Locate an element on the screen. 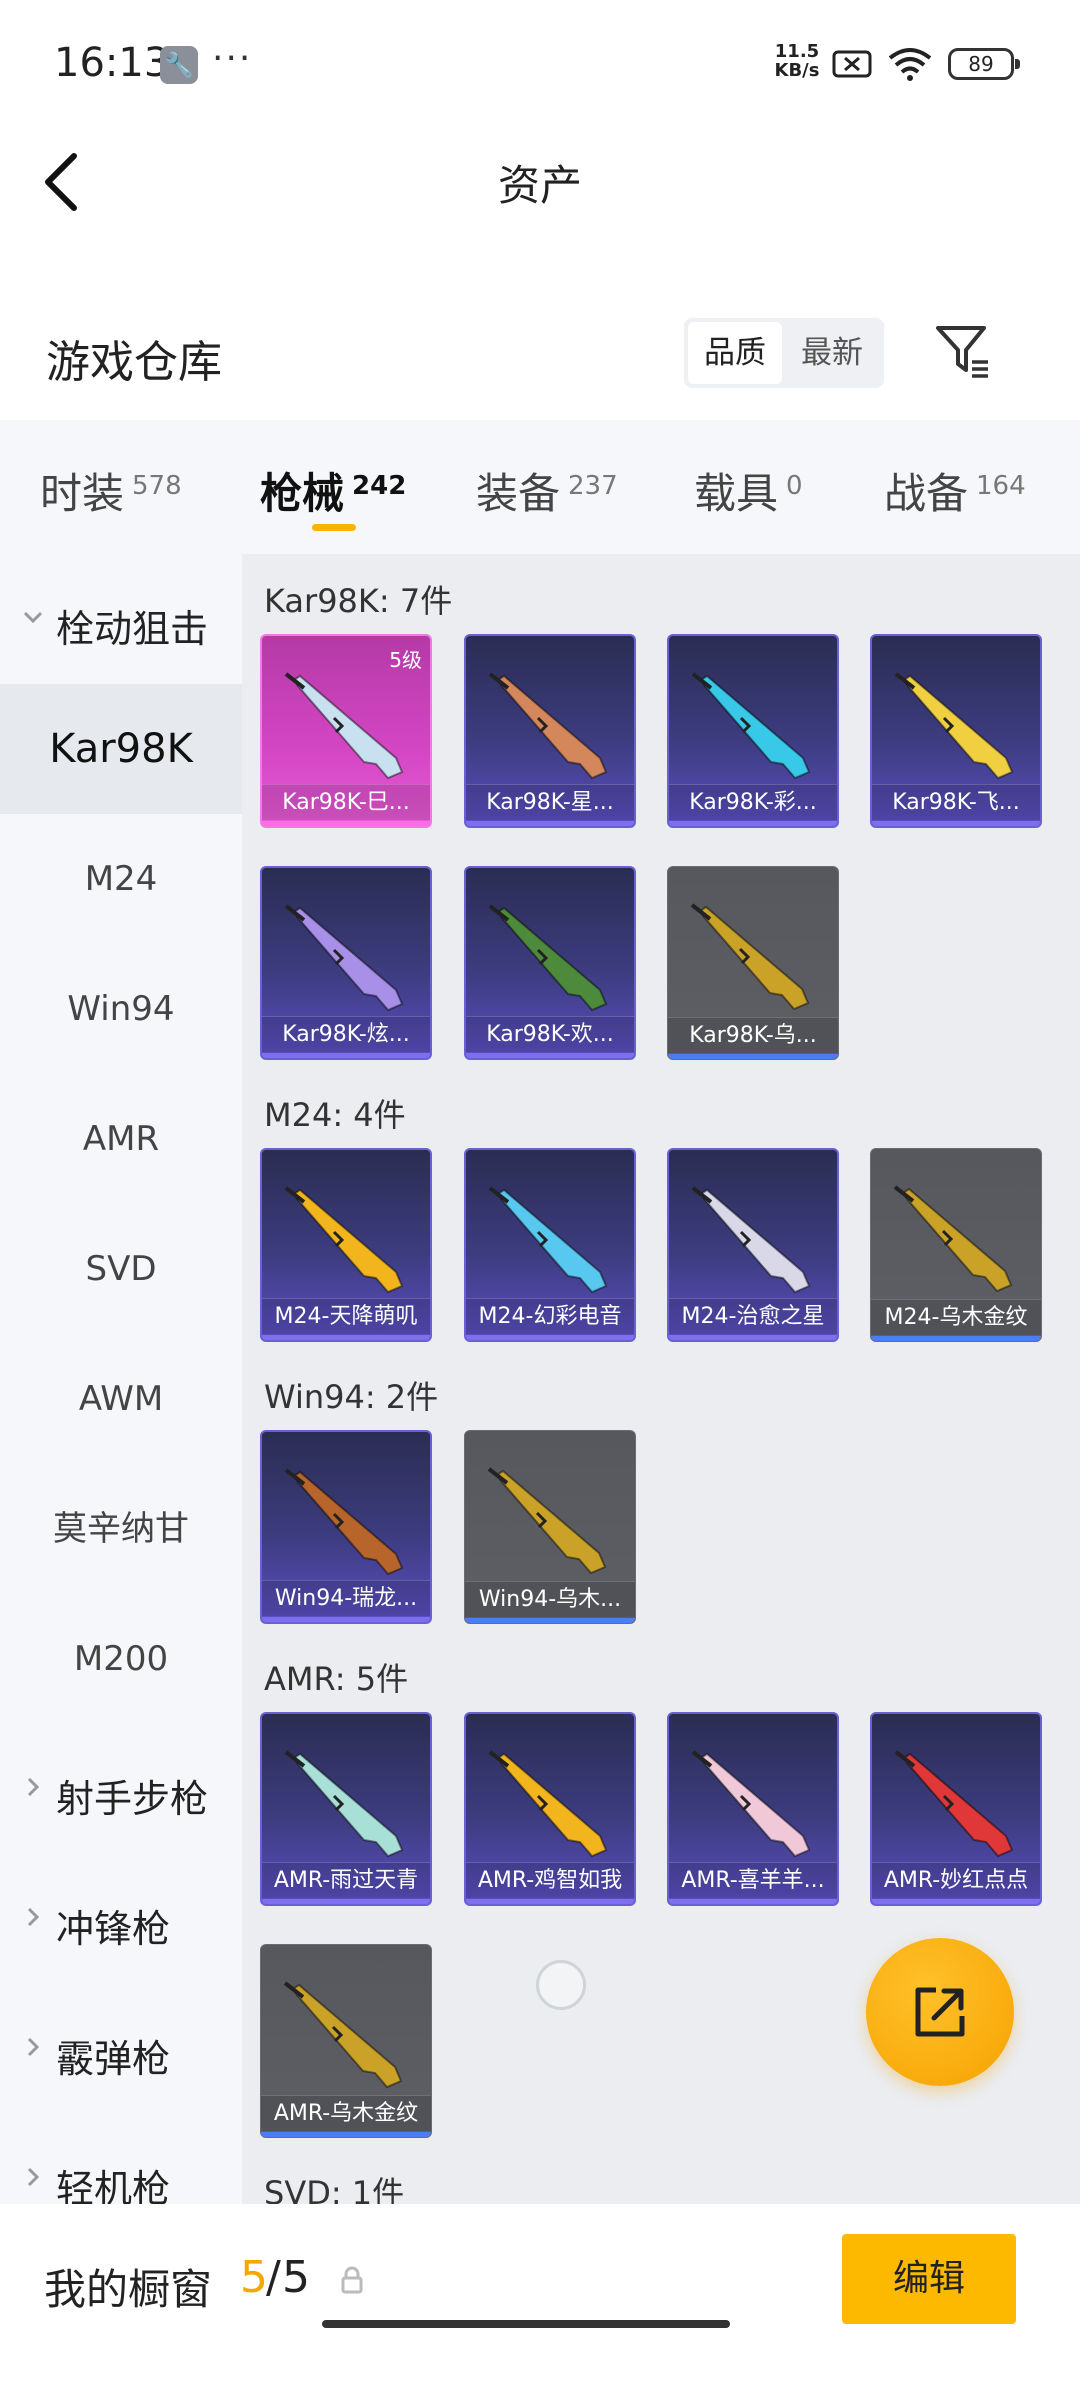  sidebar-group-smg: 冲锋枪 is located at coordinates (121, 1919).